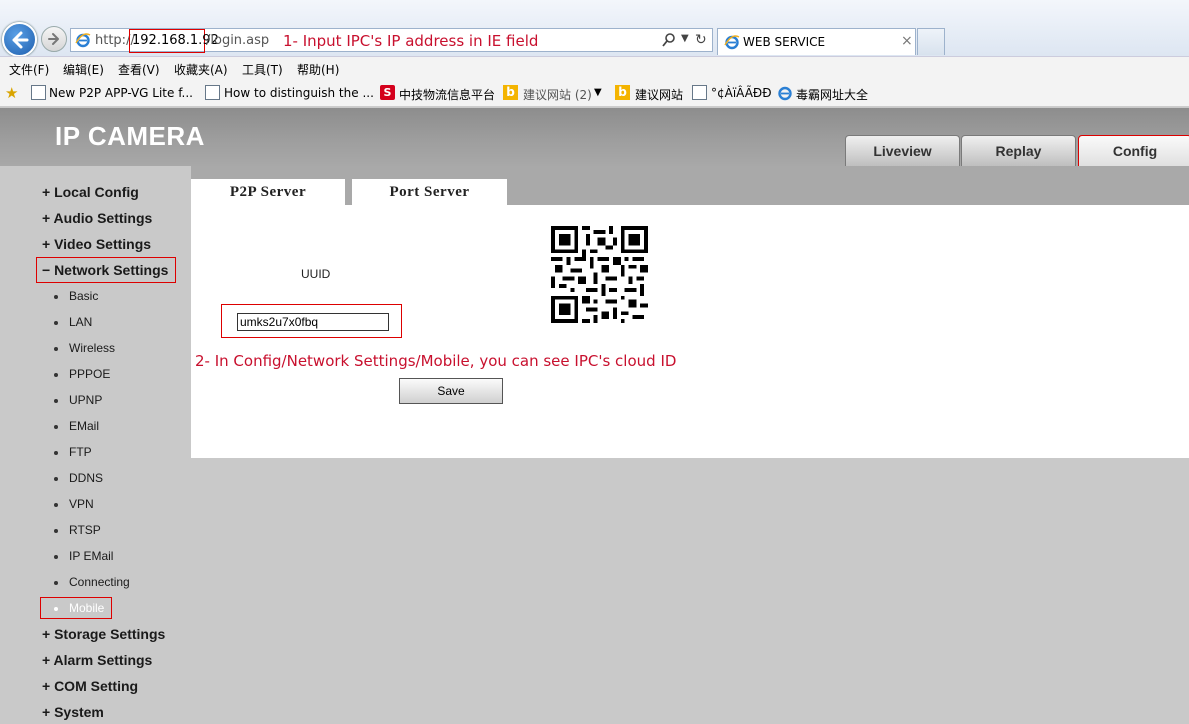  Describe the element at coordinates (103, 634) in the screenshot. I see `sidebar-group-storage-settings: + Storage Settings` at that location.